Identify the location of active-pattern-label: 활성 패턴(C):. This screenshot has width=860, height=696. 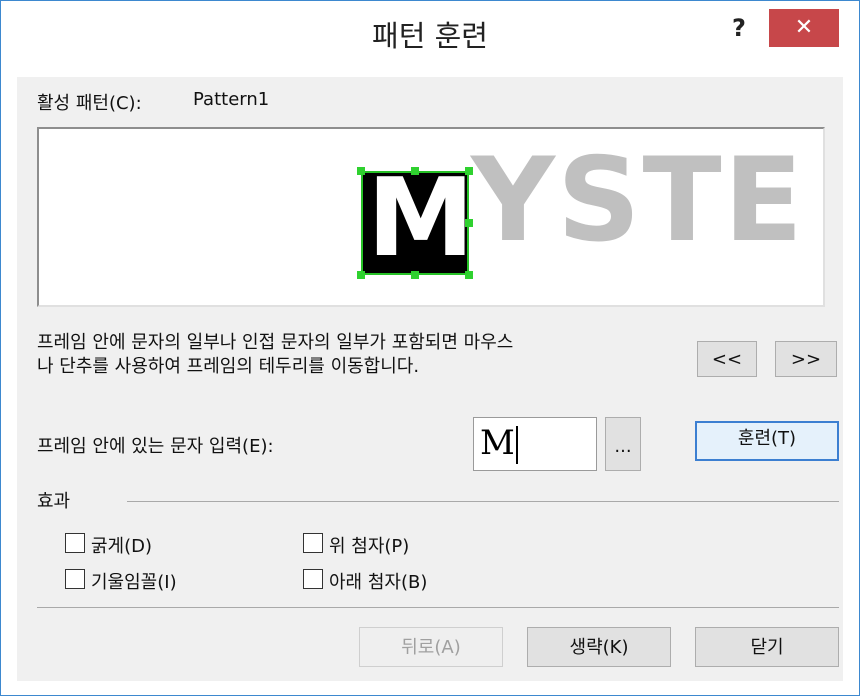
(89, 103).